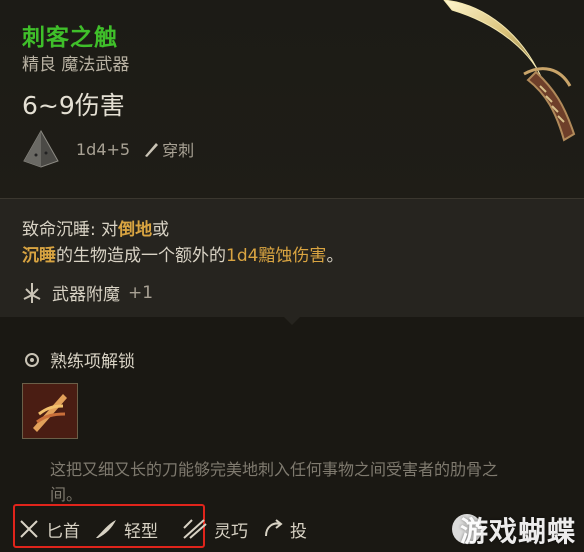 The height and width of the screenshot is (552, 584). I want to click on blade-strike-icon, so click(50, 411).